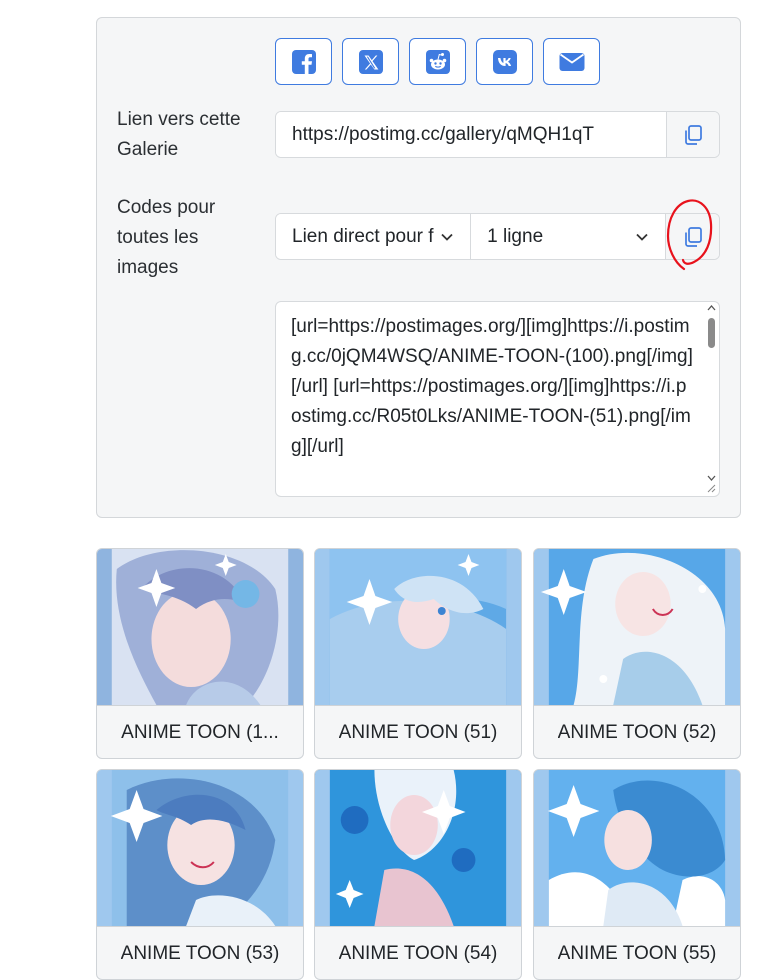  What do you see at coordinates (711, 478) in the screenshot?
I see `scroll-down-icon` at bounding box center [711, 478].